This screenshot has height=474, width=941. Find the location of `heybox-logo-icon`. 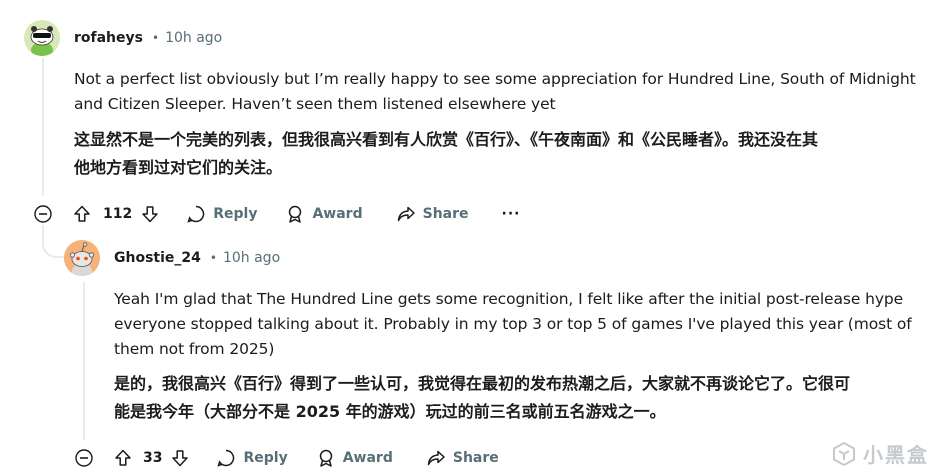

heybox-logo-icon is located at coordinates (844, 453).